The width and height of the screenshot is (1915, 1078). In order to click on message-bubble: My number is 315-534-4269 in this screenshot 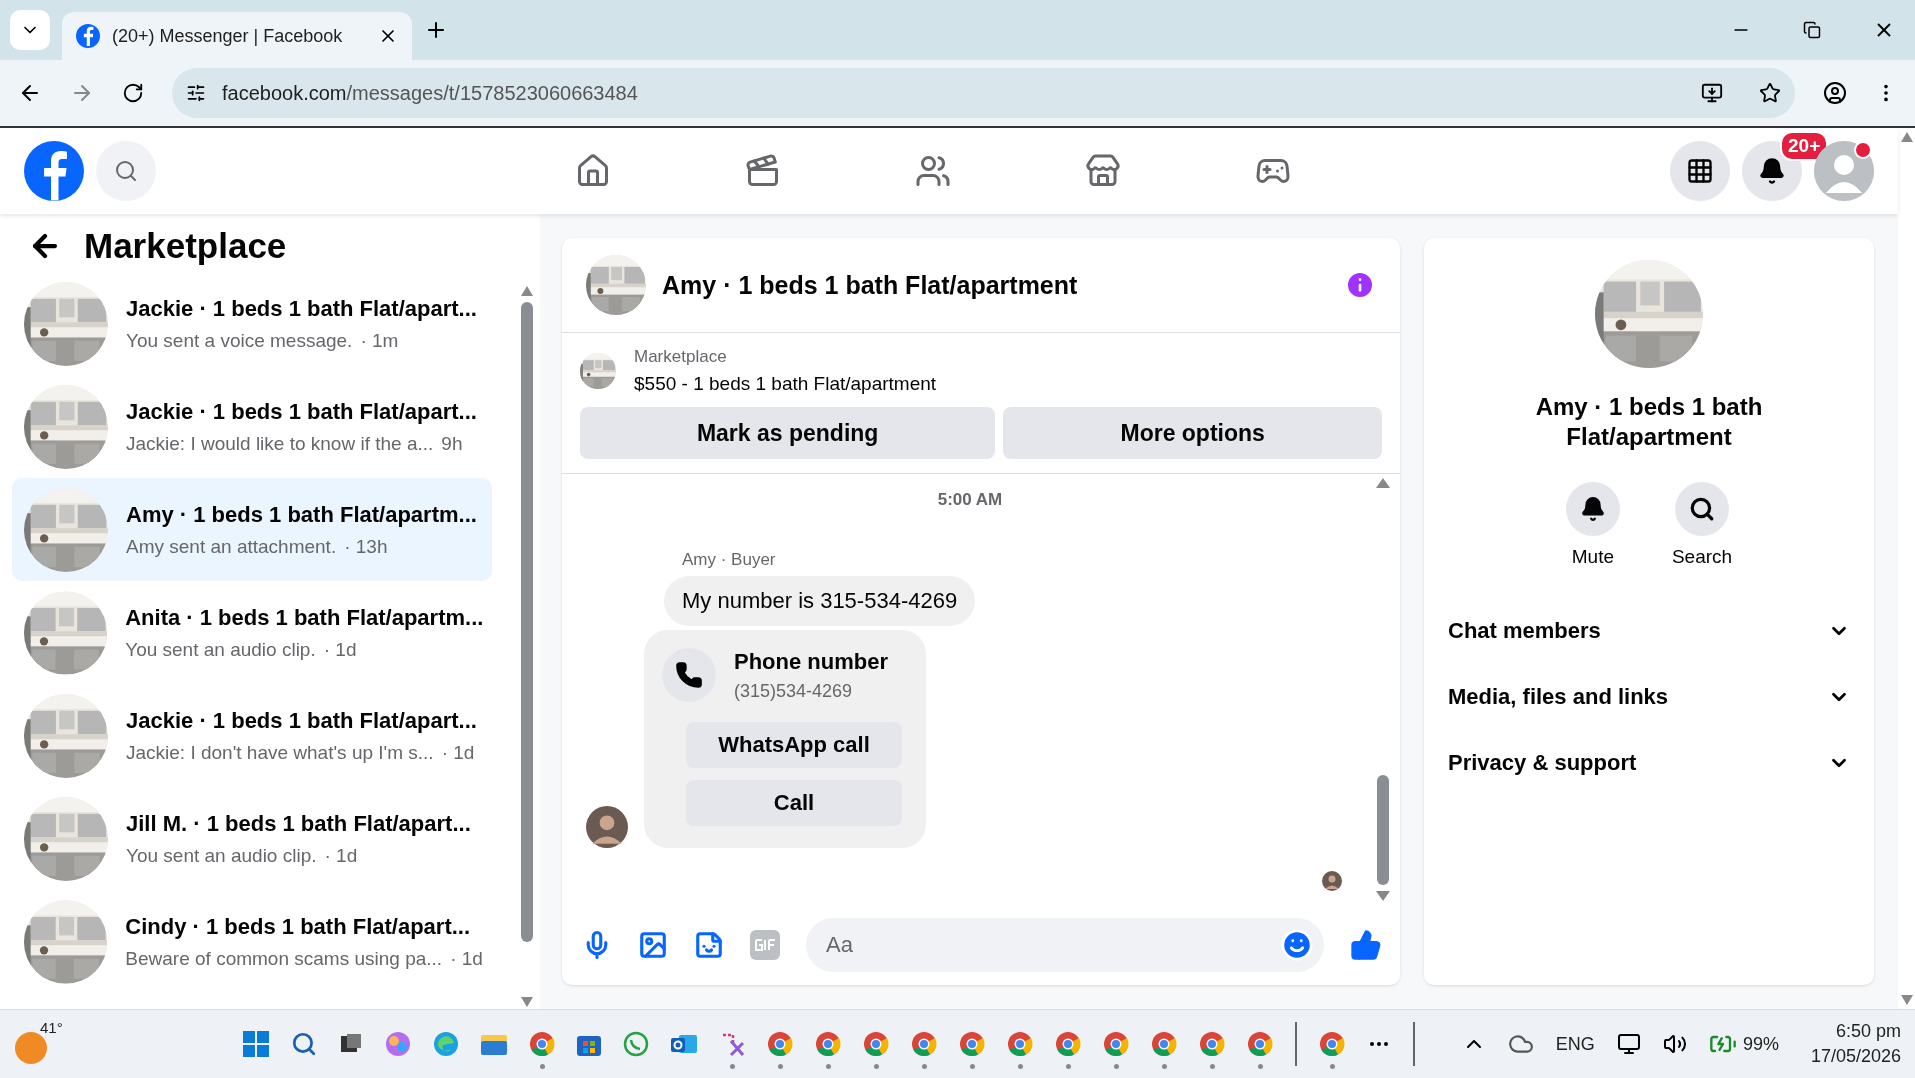, I will do `click(820, 601)`.